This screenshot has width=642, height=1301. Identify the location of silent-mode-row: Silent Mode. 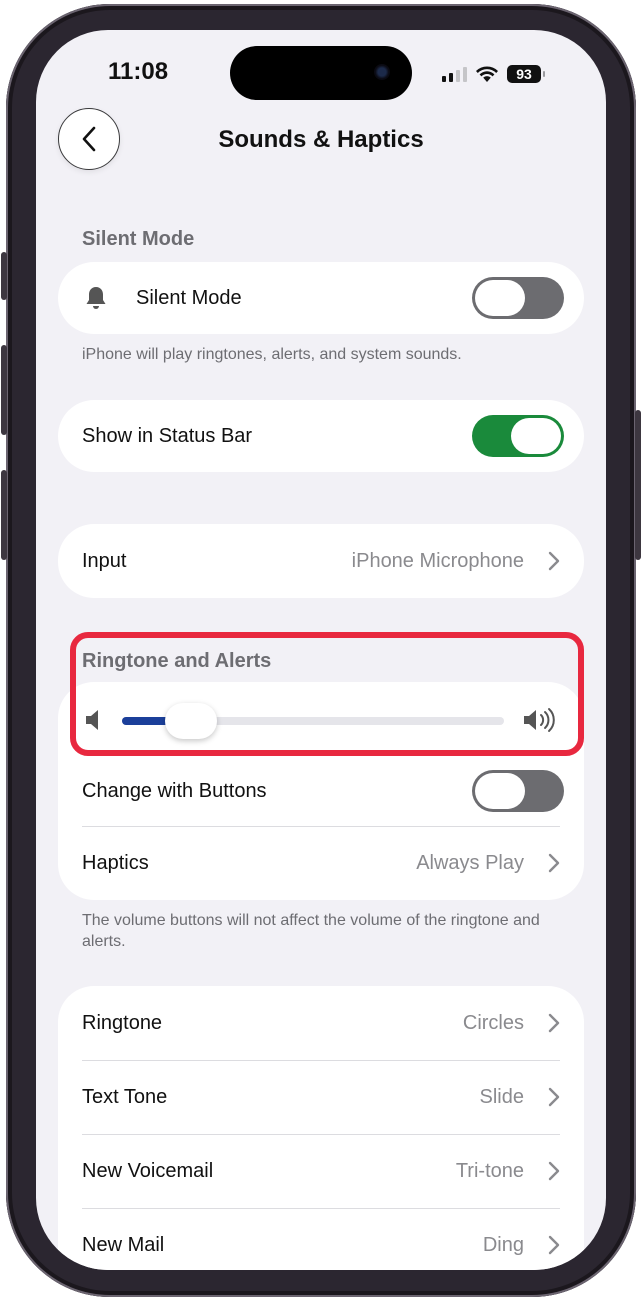
(321, 298).